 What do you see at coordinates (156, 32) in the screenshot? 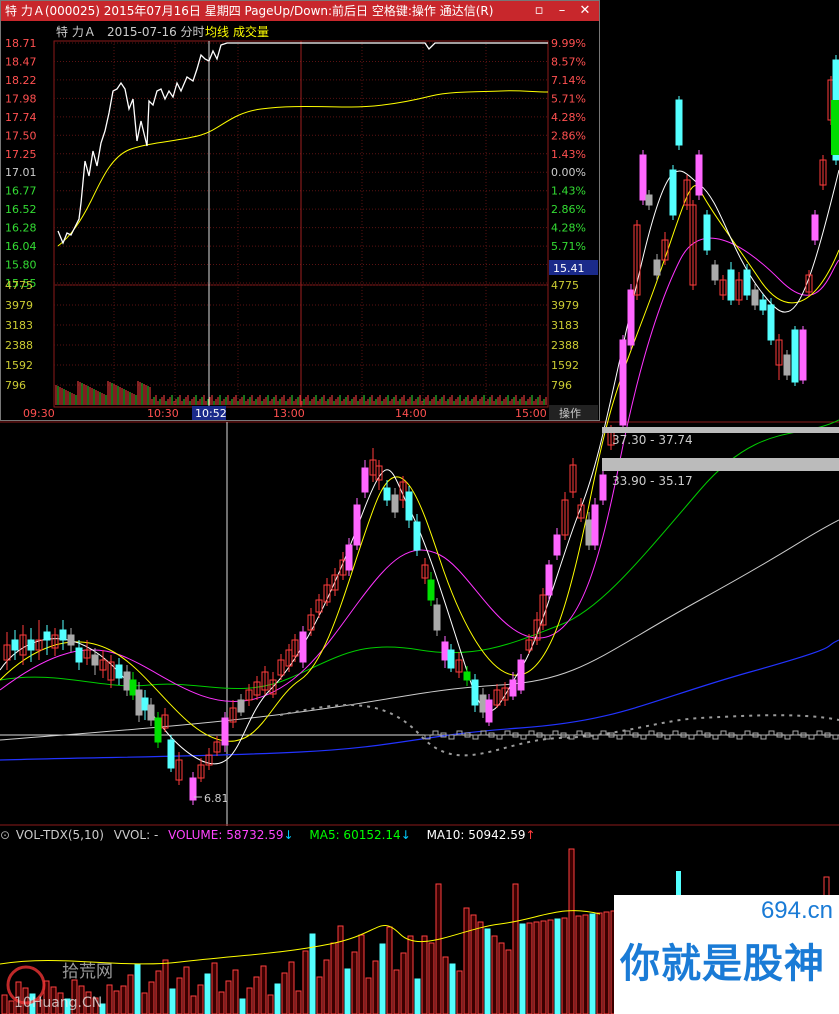
I see `date-label: 2015-07-16 分时` at bounding box center [156, 32].